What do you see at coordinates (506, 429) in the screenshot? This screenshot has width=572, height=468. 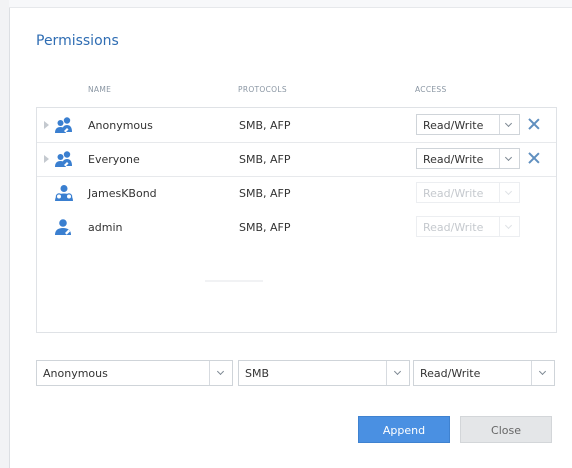 I see `close-button: Close` at bounding box center [506, 429].